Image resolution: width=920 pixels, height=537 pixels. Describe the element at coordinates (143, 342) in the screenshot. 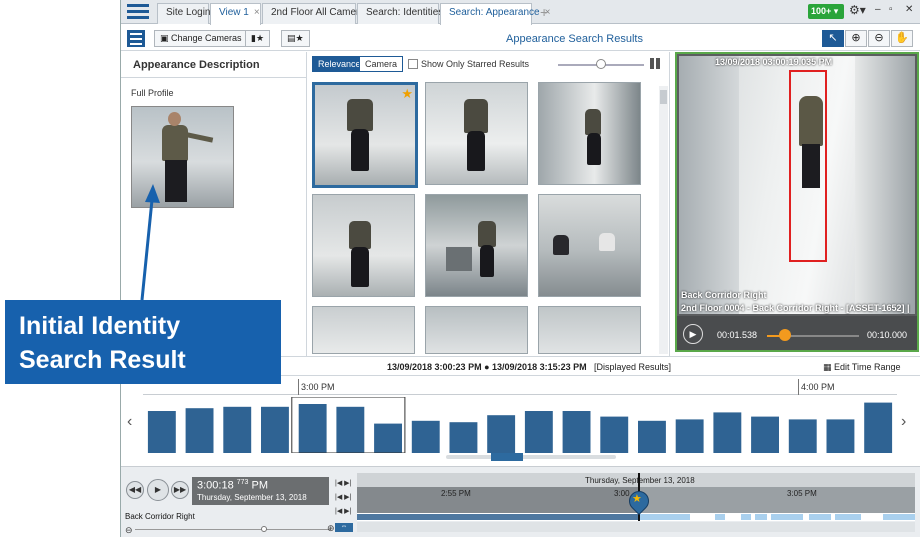

I see `callout-label: Initial Identity Search Result` at that location.